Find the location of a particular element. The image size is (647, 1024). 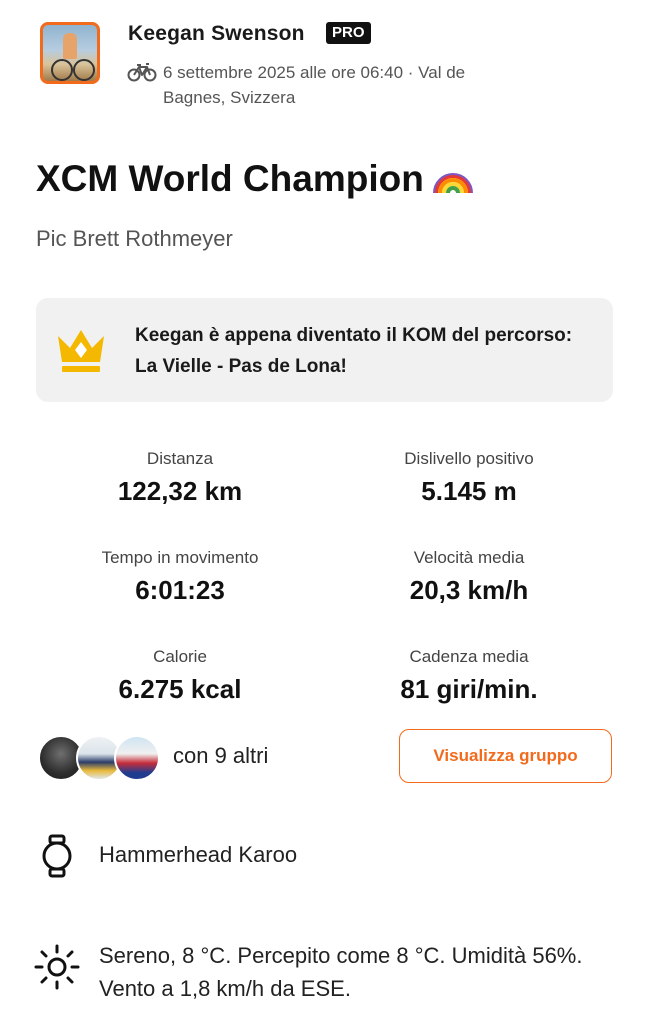

stat-label: Calorie is located at coordinates (180, 656).